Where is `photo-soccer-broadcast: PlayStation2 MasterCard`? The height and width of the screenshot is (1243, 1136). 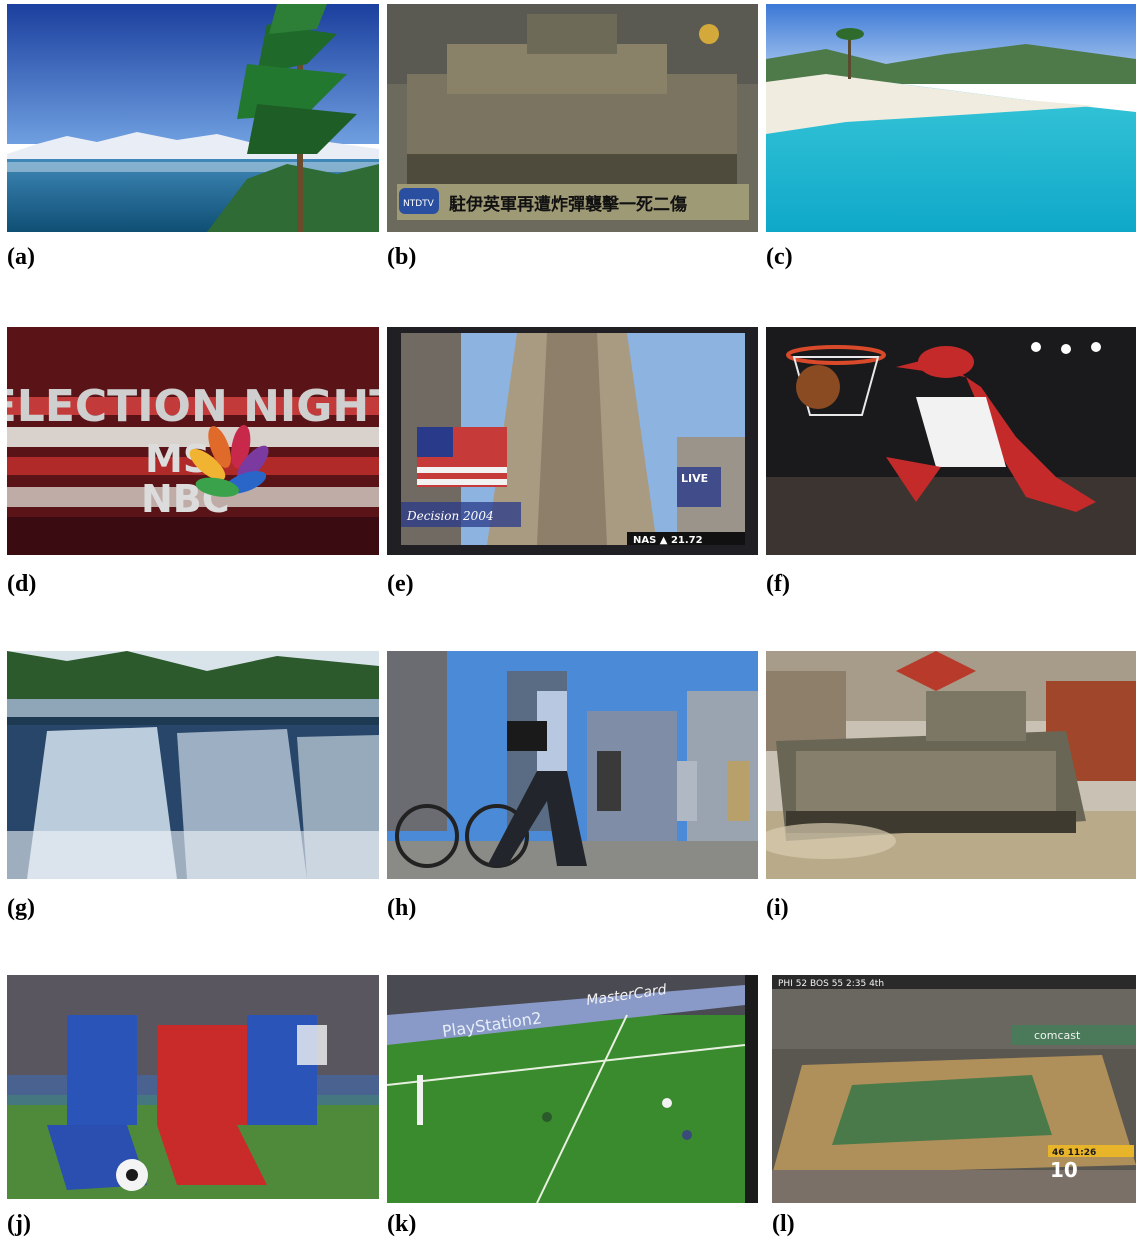
photo-soccer-broadcast: PlayStation2 MasterCard is located at coordinates (572, 1089).